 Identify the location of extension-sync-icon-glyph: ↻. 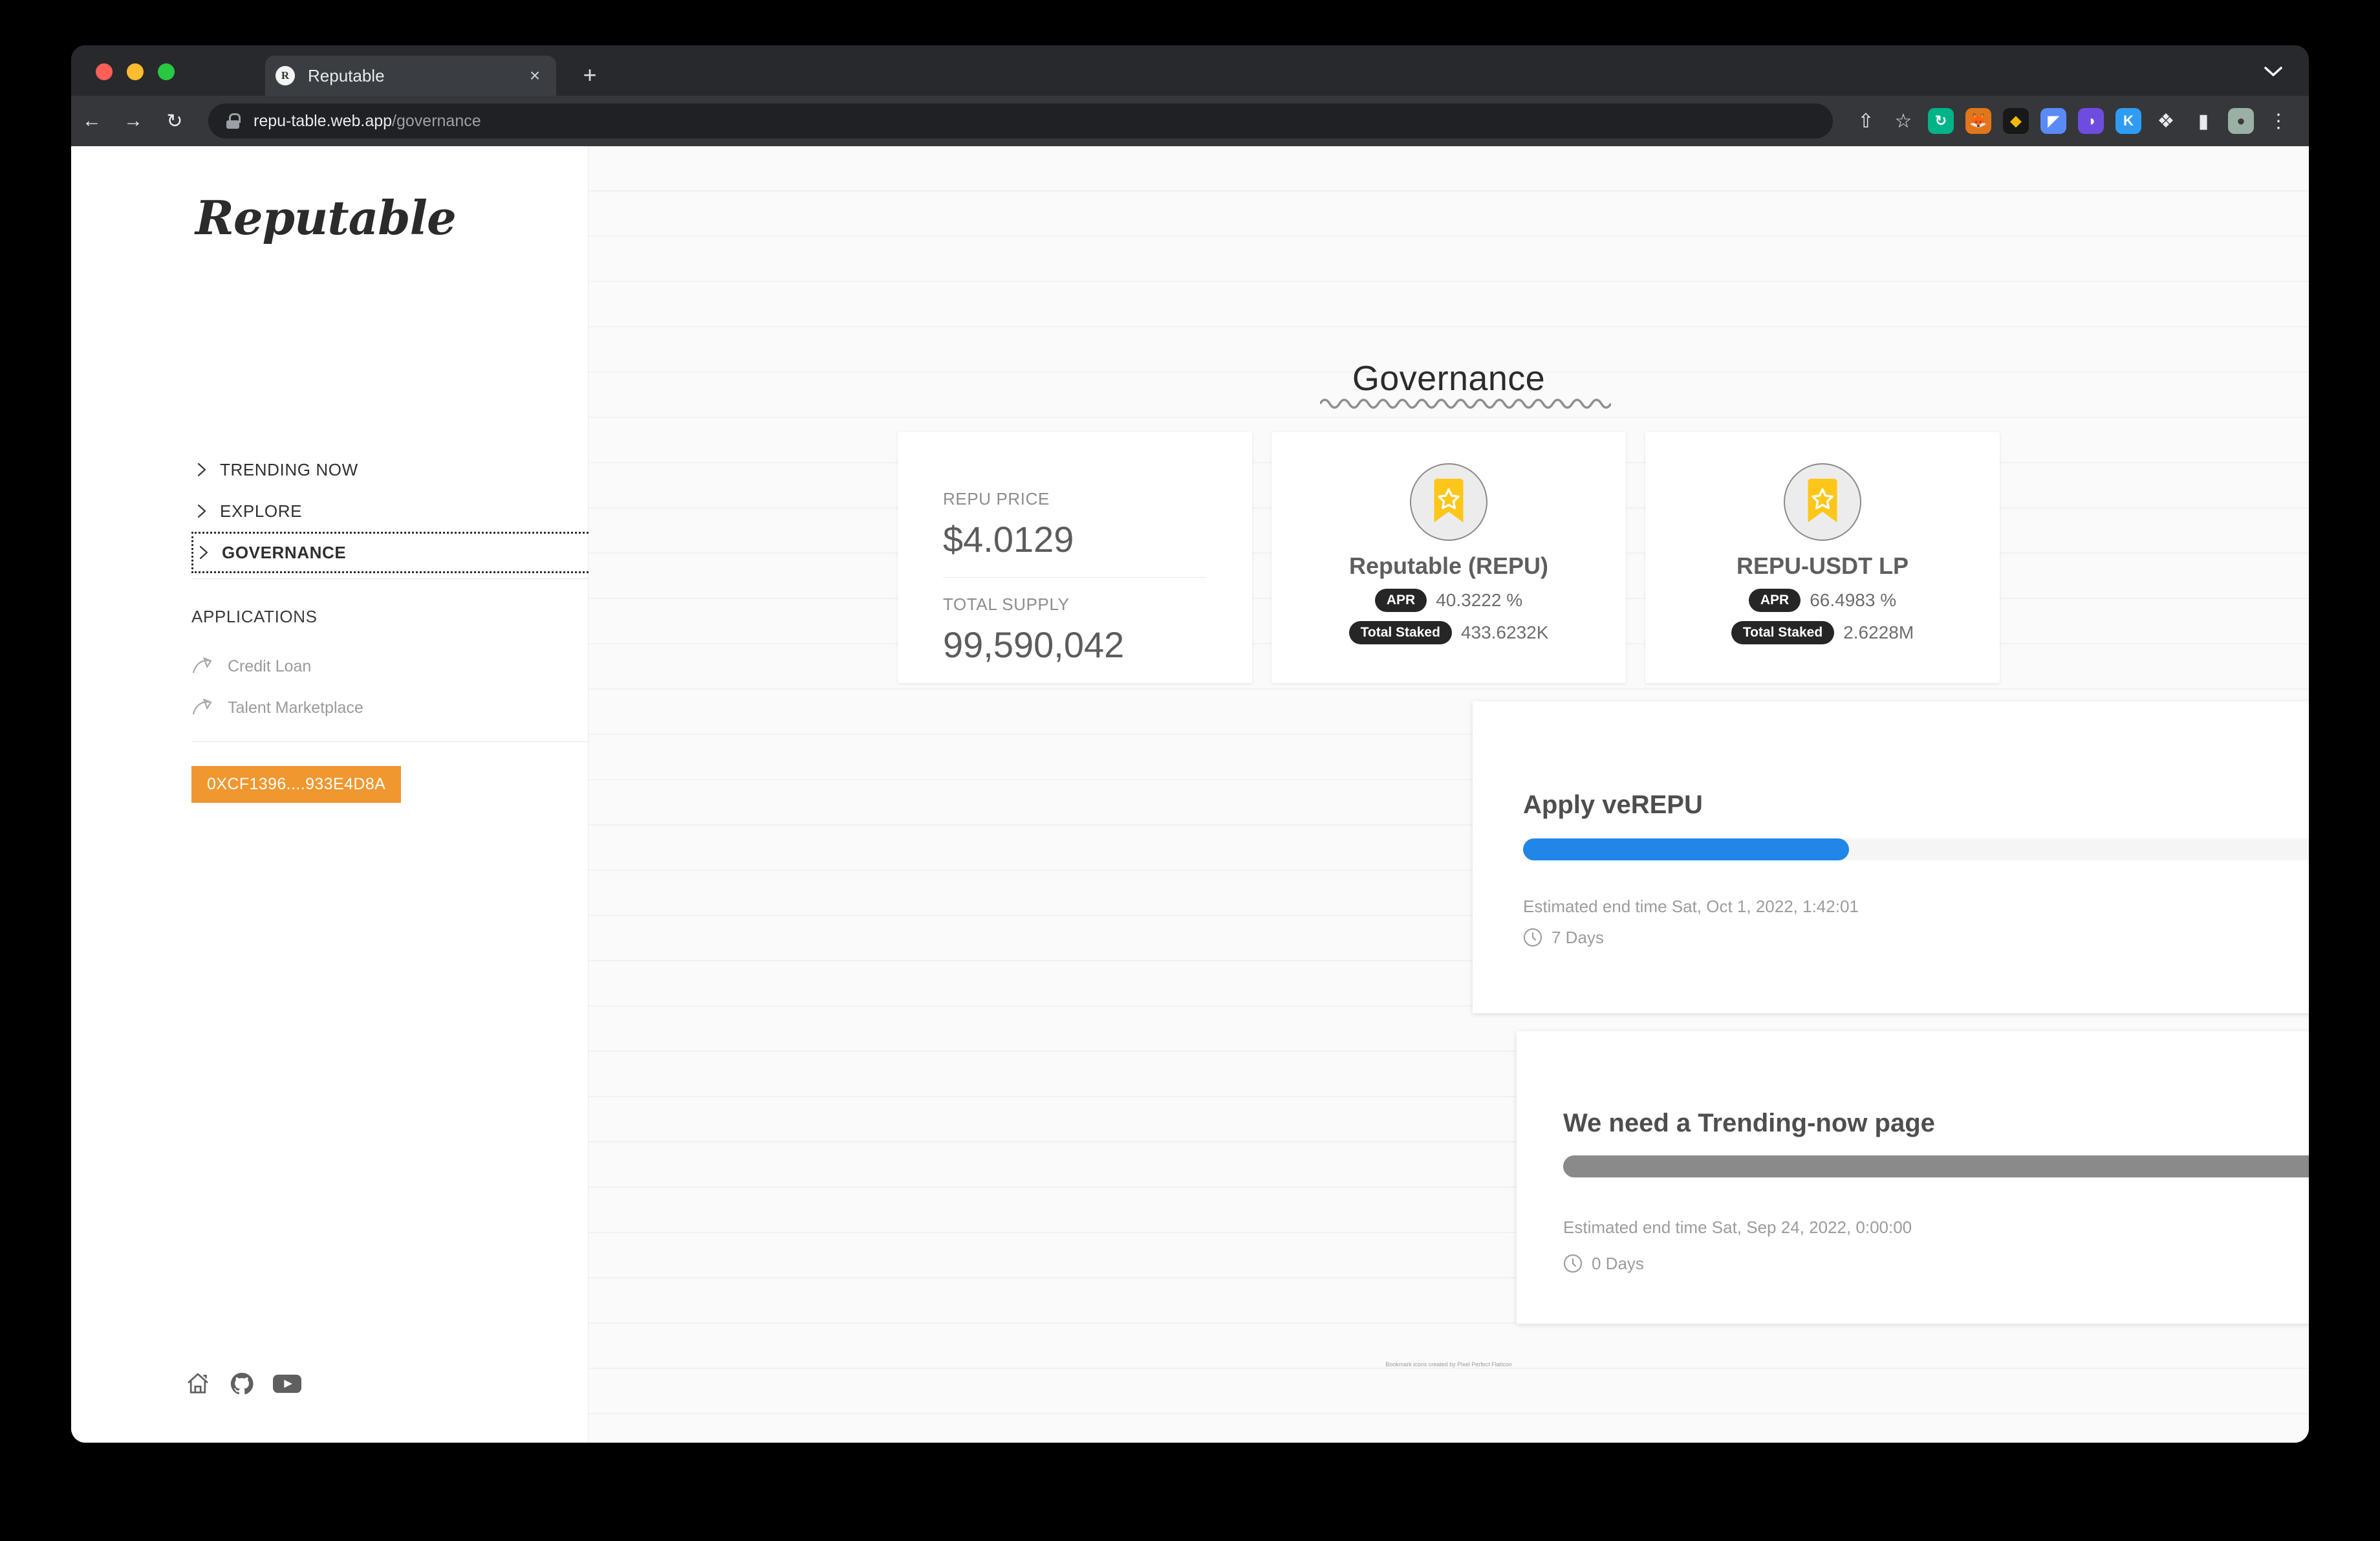
(1941, 121).